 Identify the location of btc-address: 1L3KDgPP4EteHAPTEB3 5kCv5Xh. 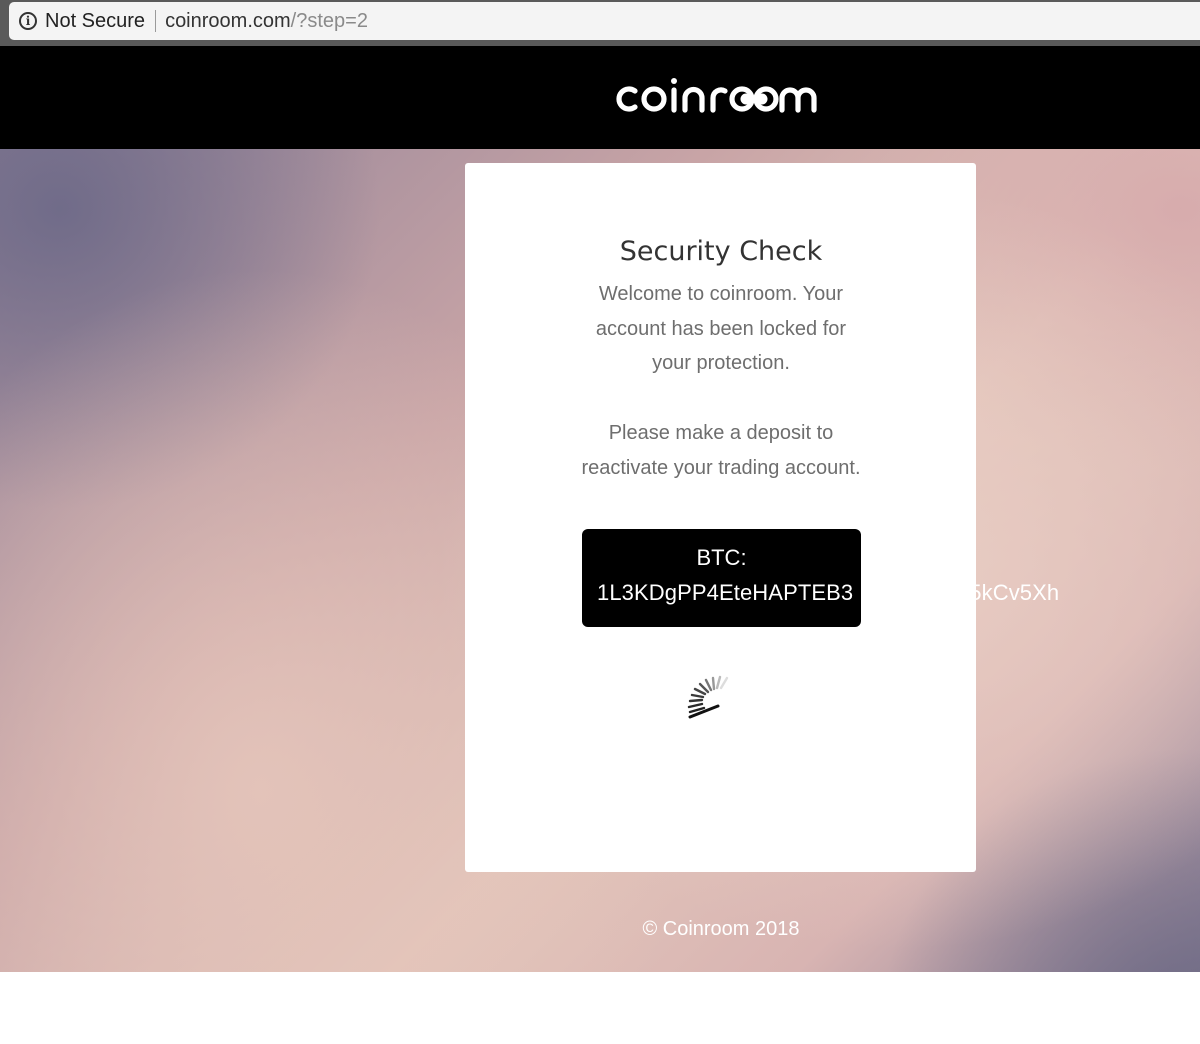
(828, 593).